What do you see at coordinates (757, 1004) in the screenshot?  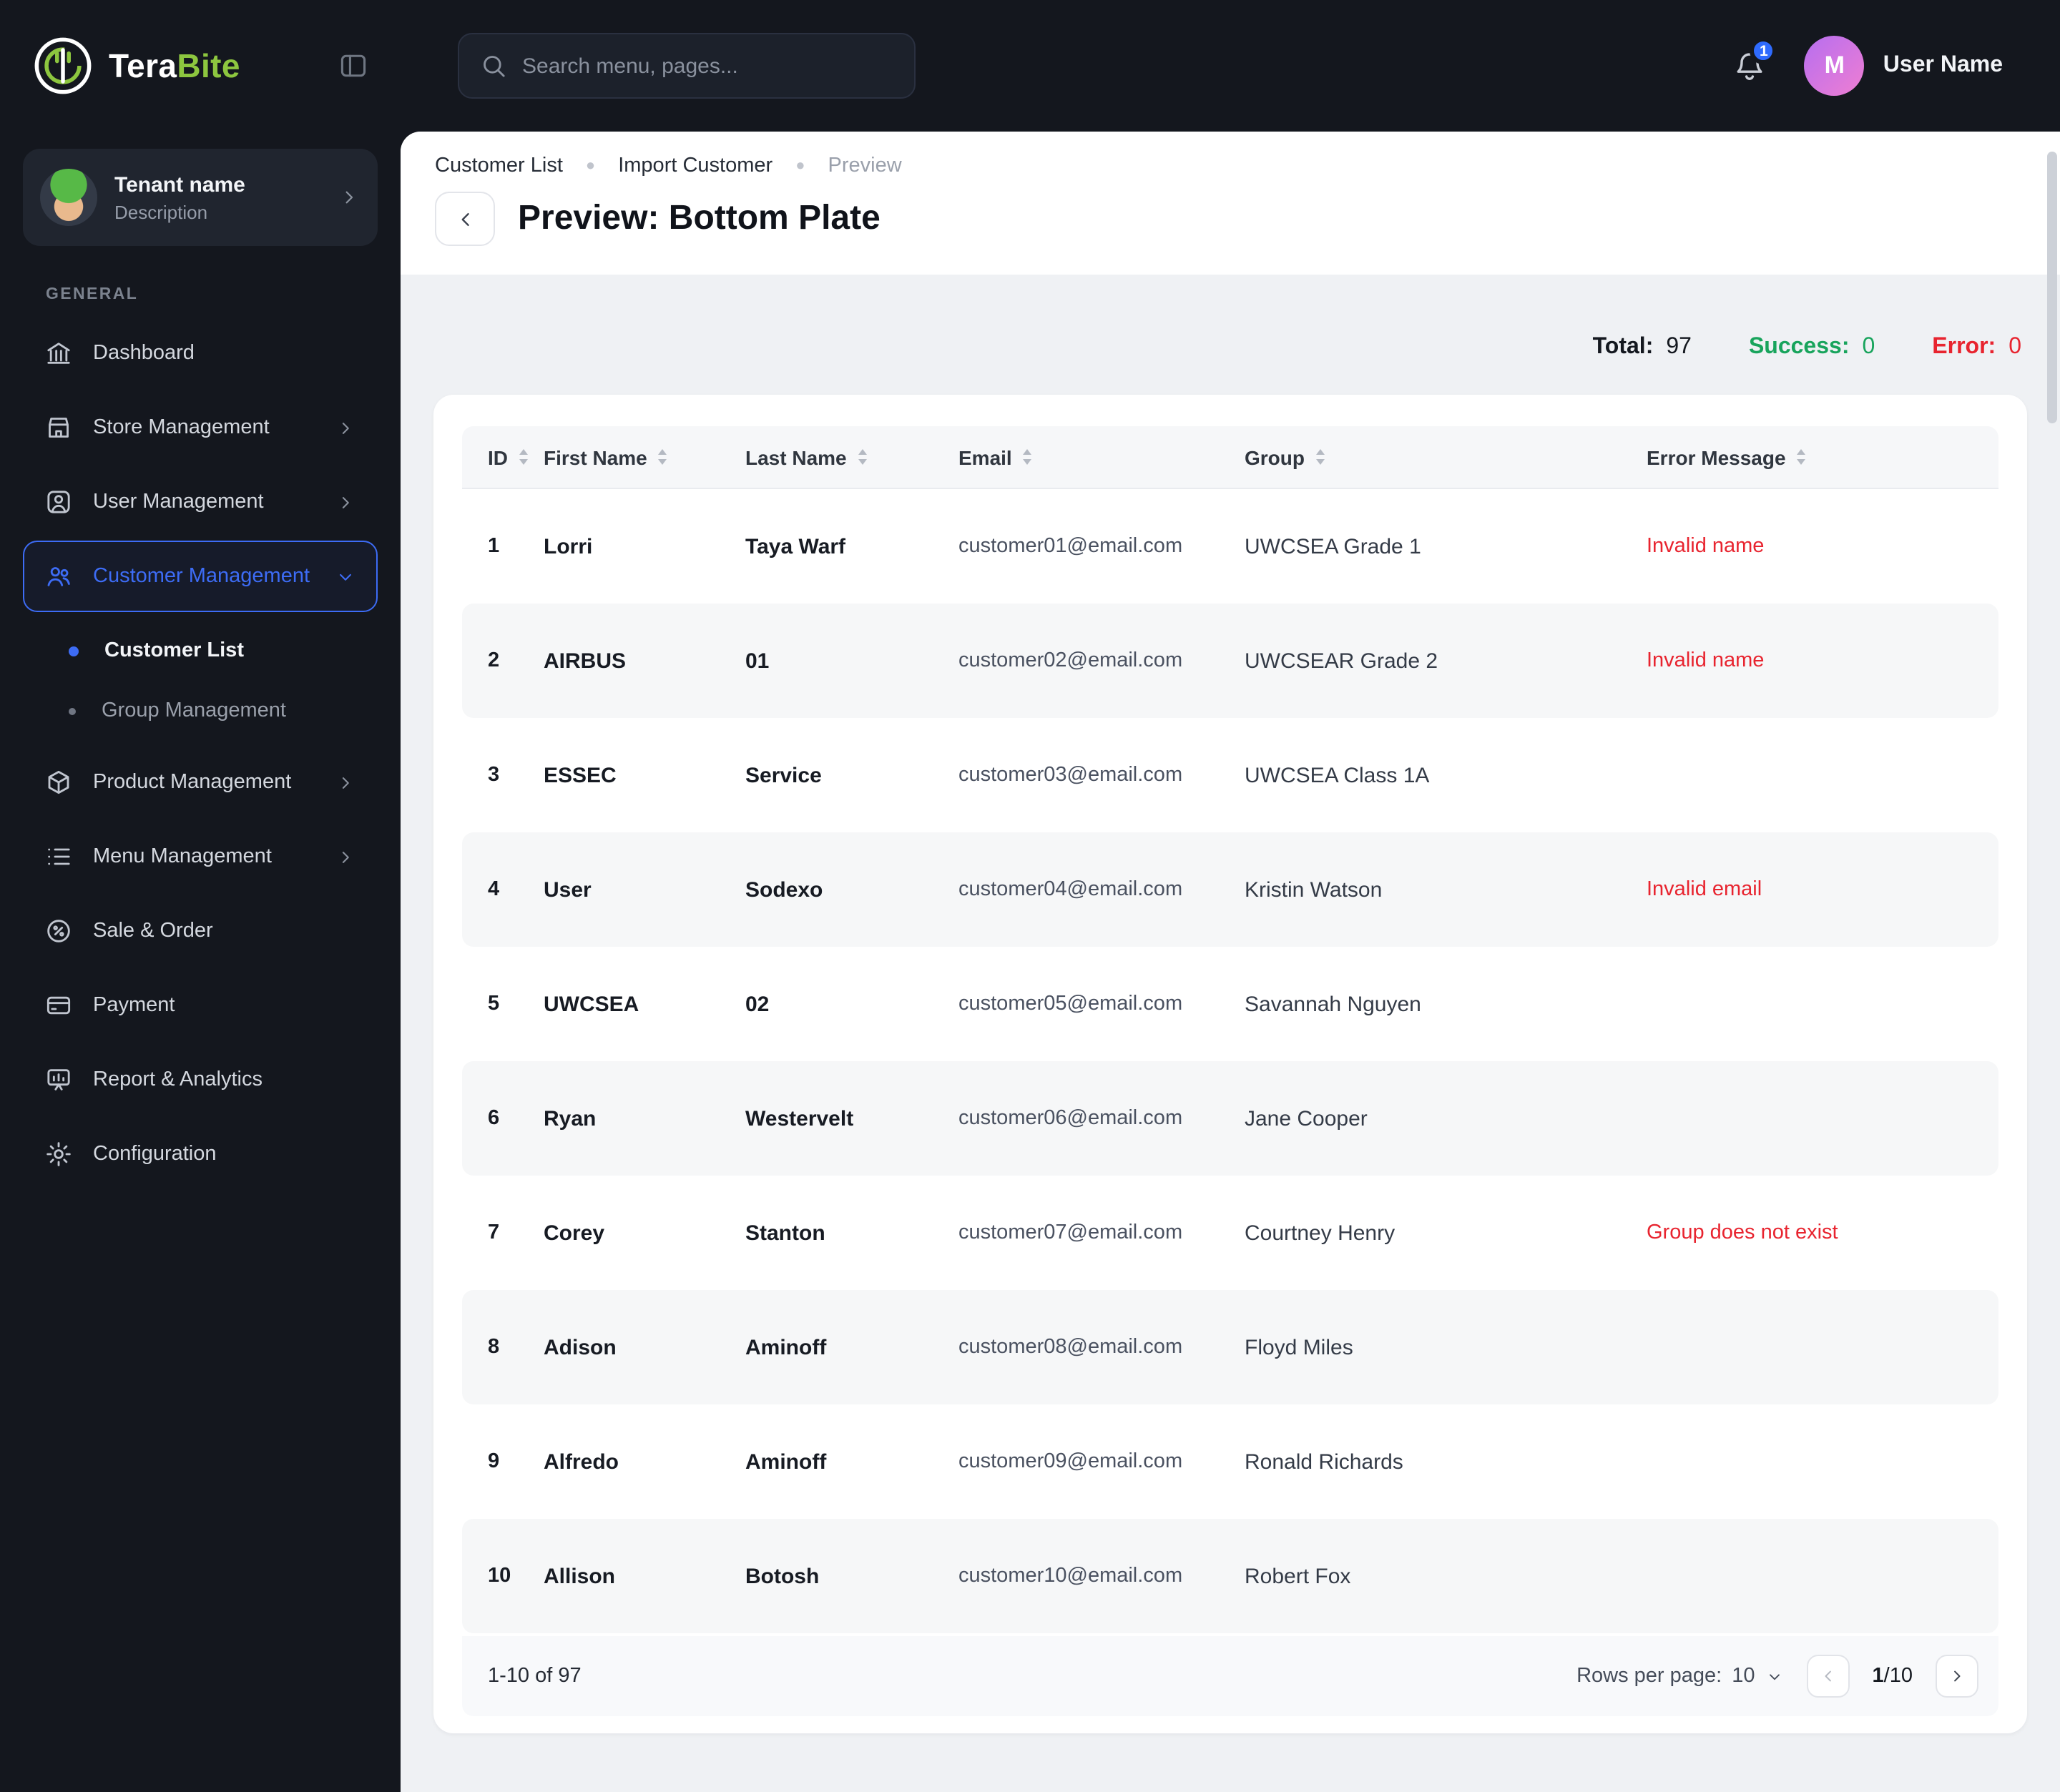 I see `cell-last-name: 02` at bounding box center [757, 1004].